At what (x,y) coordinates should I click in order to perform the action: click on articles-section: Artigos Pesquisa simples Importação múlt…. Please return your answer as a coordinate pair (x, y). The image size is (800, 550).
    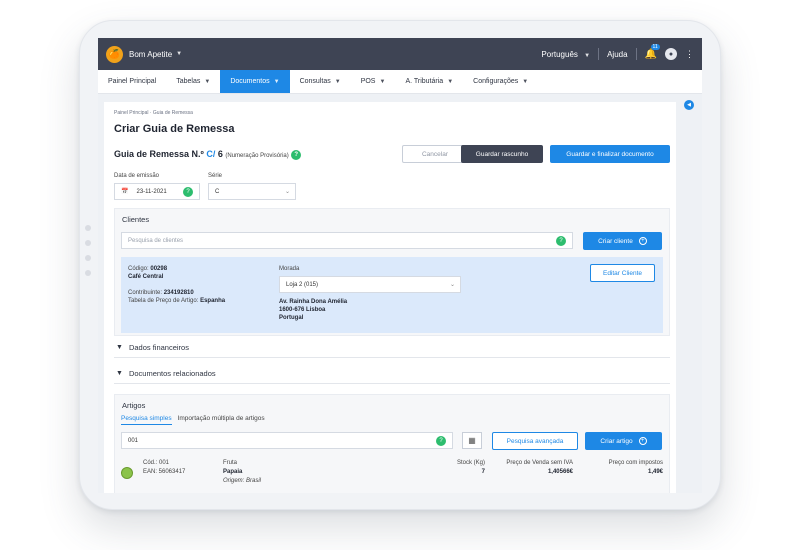
    Looking at the image, I should click on (392, 443).